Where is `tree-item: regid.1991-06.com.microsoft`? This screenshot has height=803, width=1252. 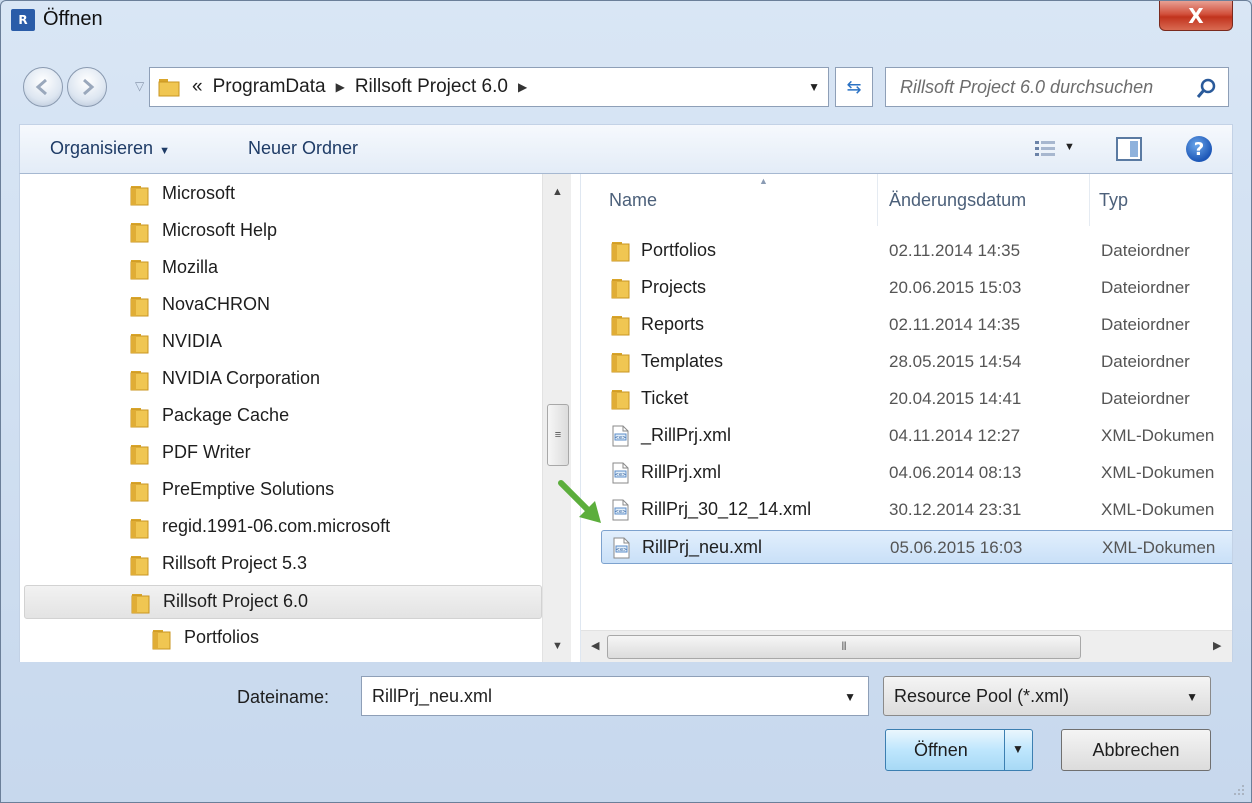 tree-item: regid.1991-06.com.microsoft is located at coordinates (280, 528).